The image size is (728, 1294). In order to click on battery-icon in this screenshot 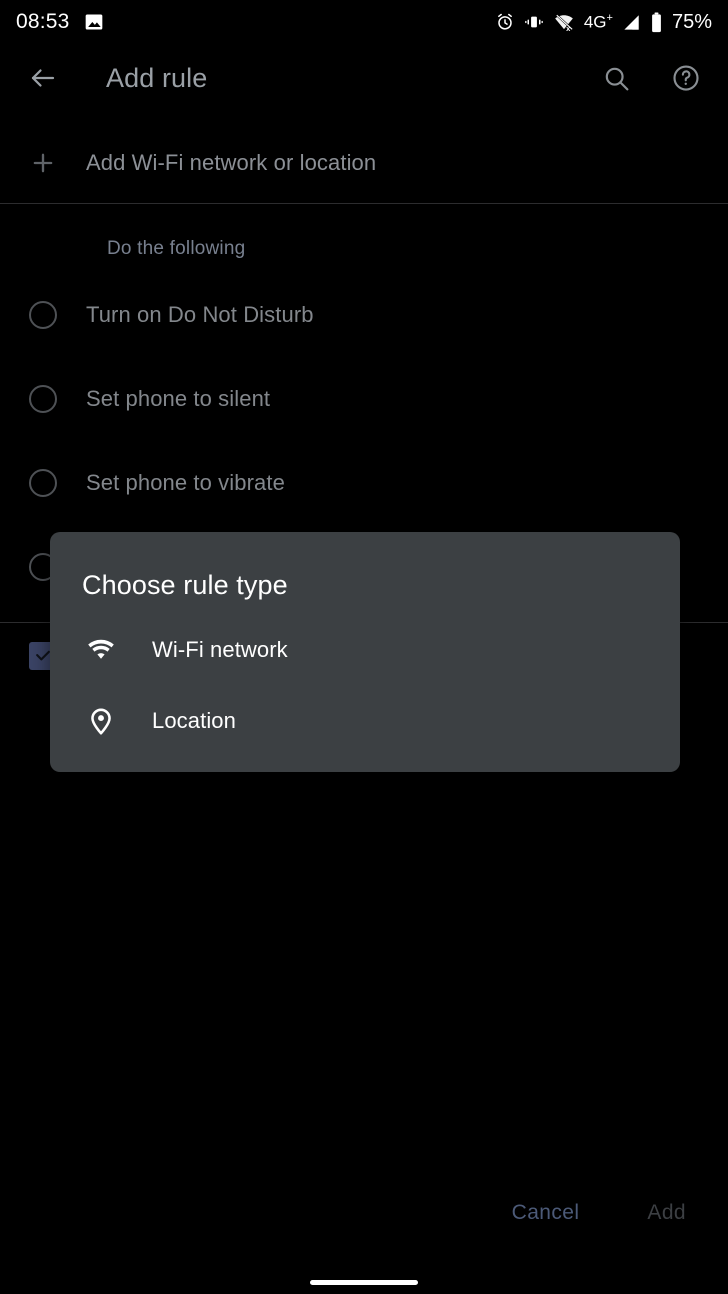, I will do `click(656, 22)`.